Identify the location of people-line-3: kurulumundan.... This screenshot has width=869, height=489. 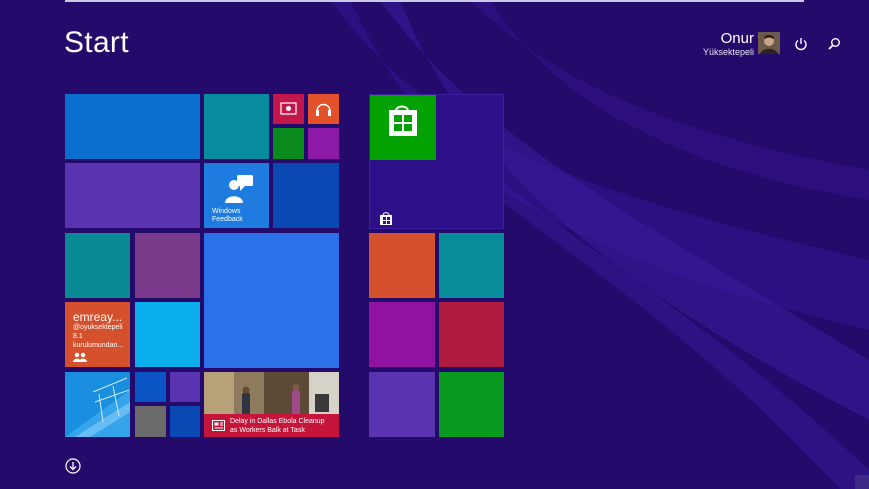
(98, 345).